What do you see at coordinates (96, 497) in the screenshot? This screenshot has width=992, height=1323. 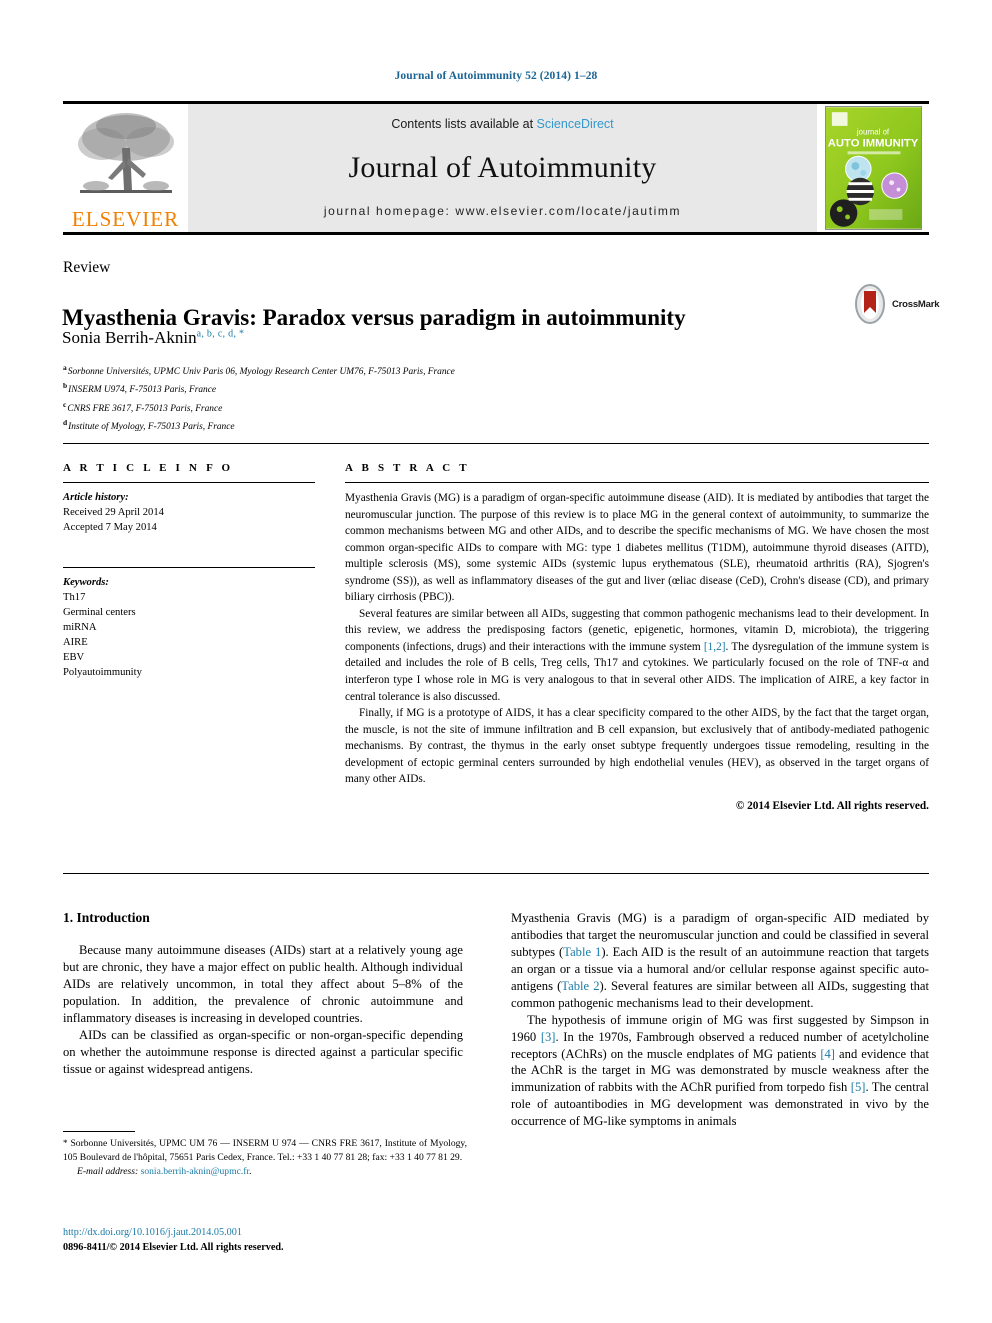 I see `article-history-label: Article history:` at bounding box center [96, 497].